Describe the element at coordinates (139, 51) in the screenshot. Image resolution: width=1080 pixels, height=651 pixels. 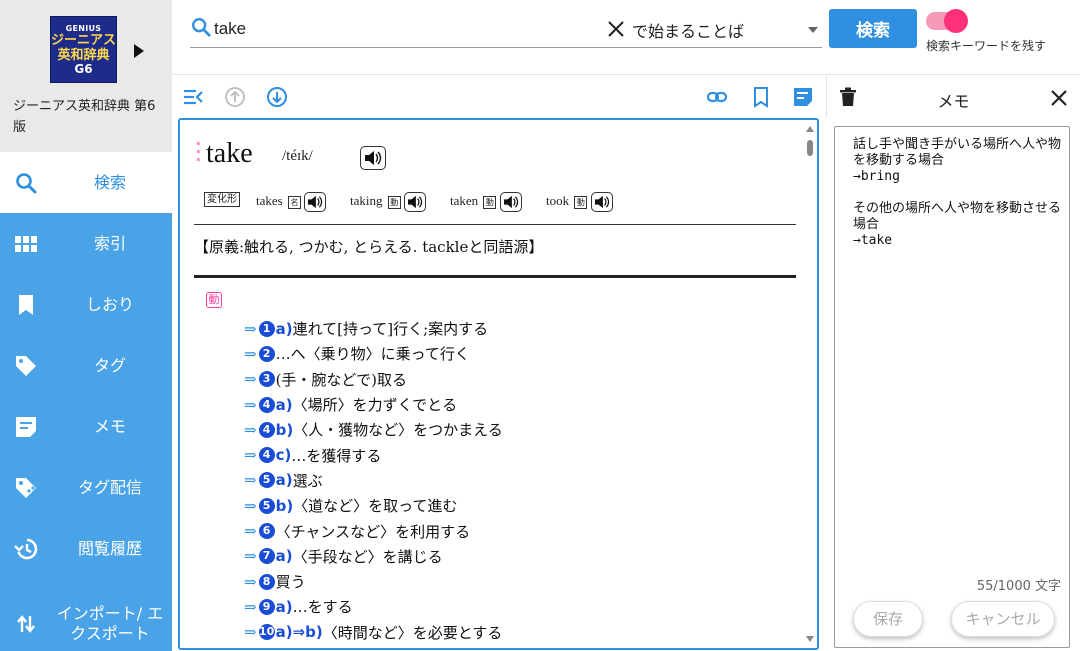
I see `play-icon` at that location.